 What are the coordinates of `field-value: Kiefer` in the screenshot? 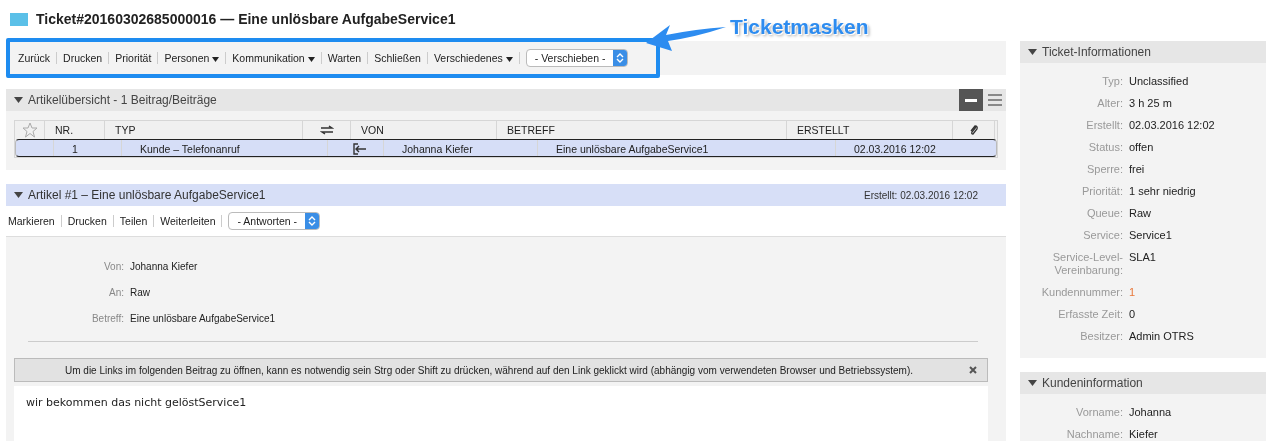 It's located at (1143, 434).